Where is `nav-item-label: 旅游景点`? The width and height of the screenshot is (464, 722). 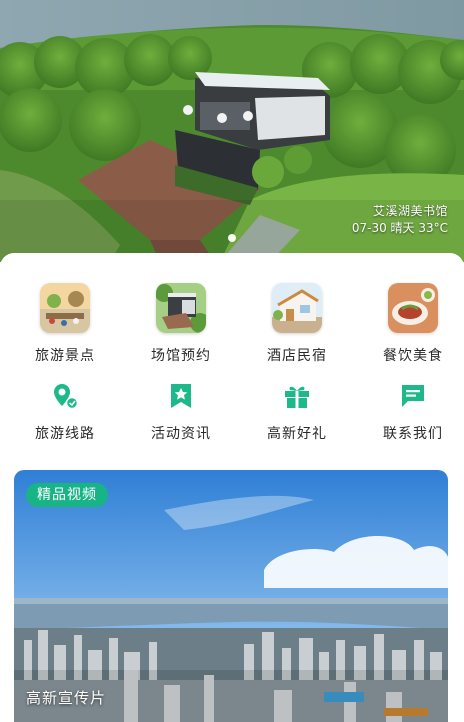
nav-item-label: 旅游景点 is located at coordinates (65, 356).